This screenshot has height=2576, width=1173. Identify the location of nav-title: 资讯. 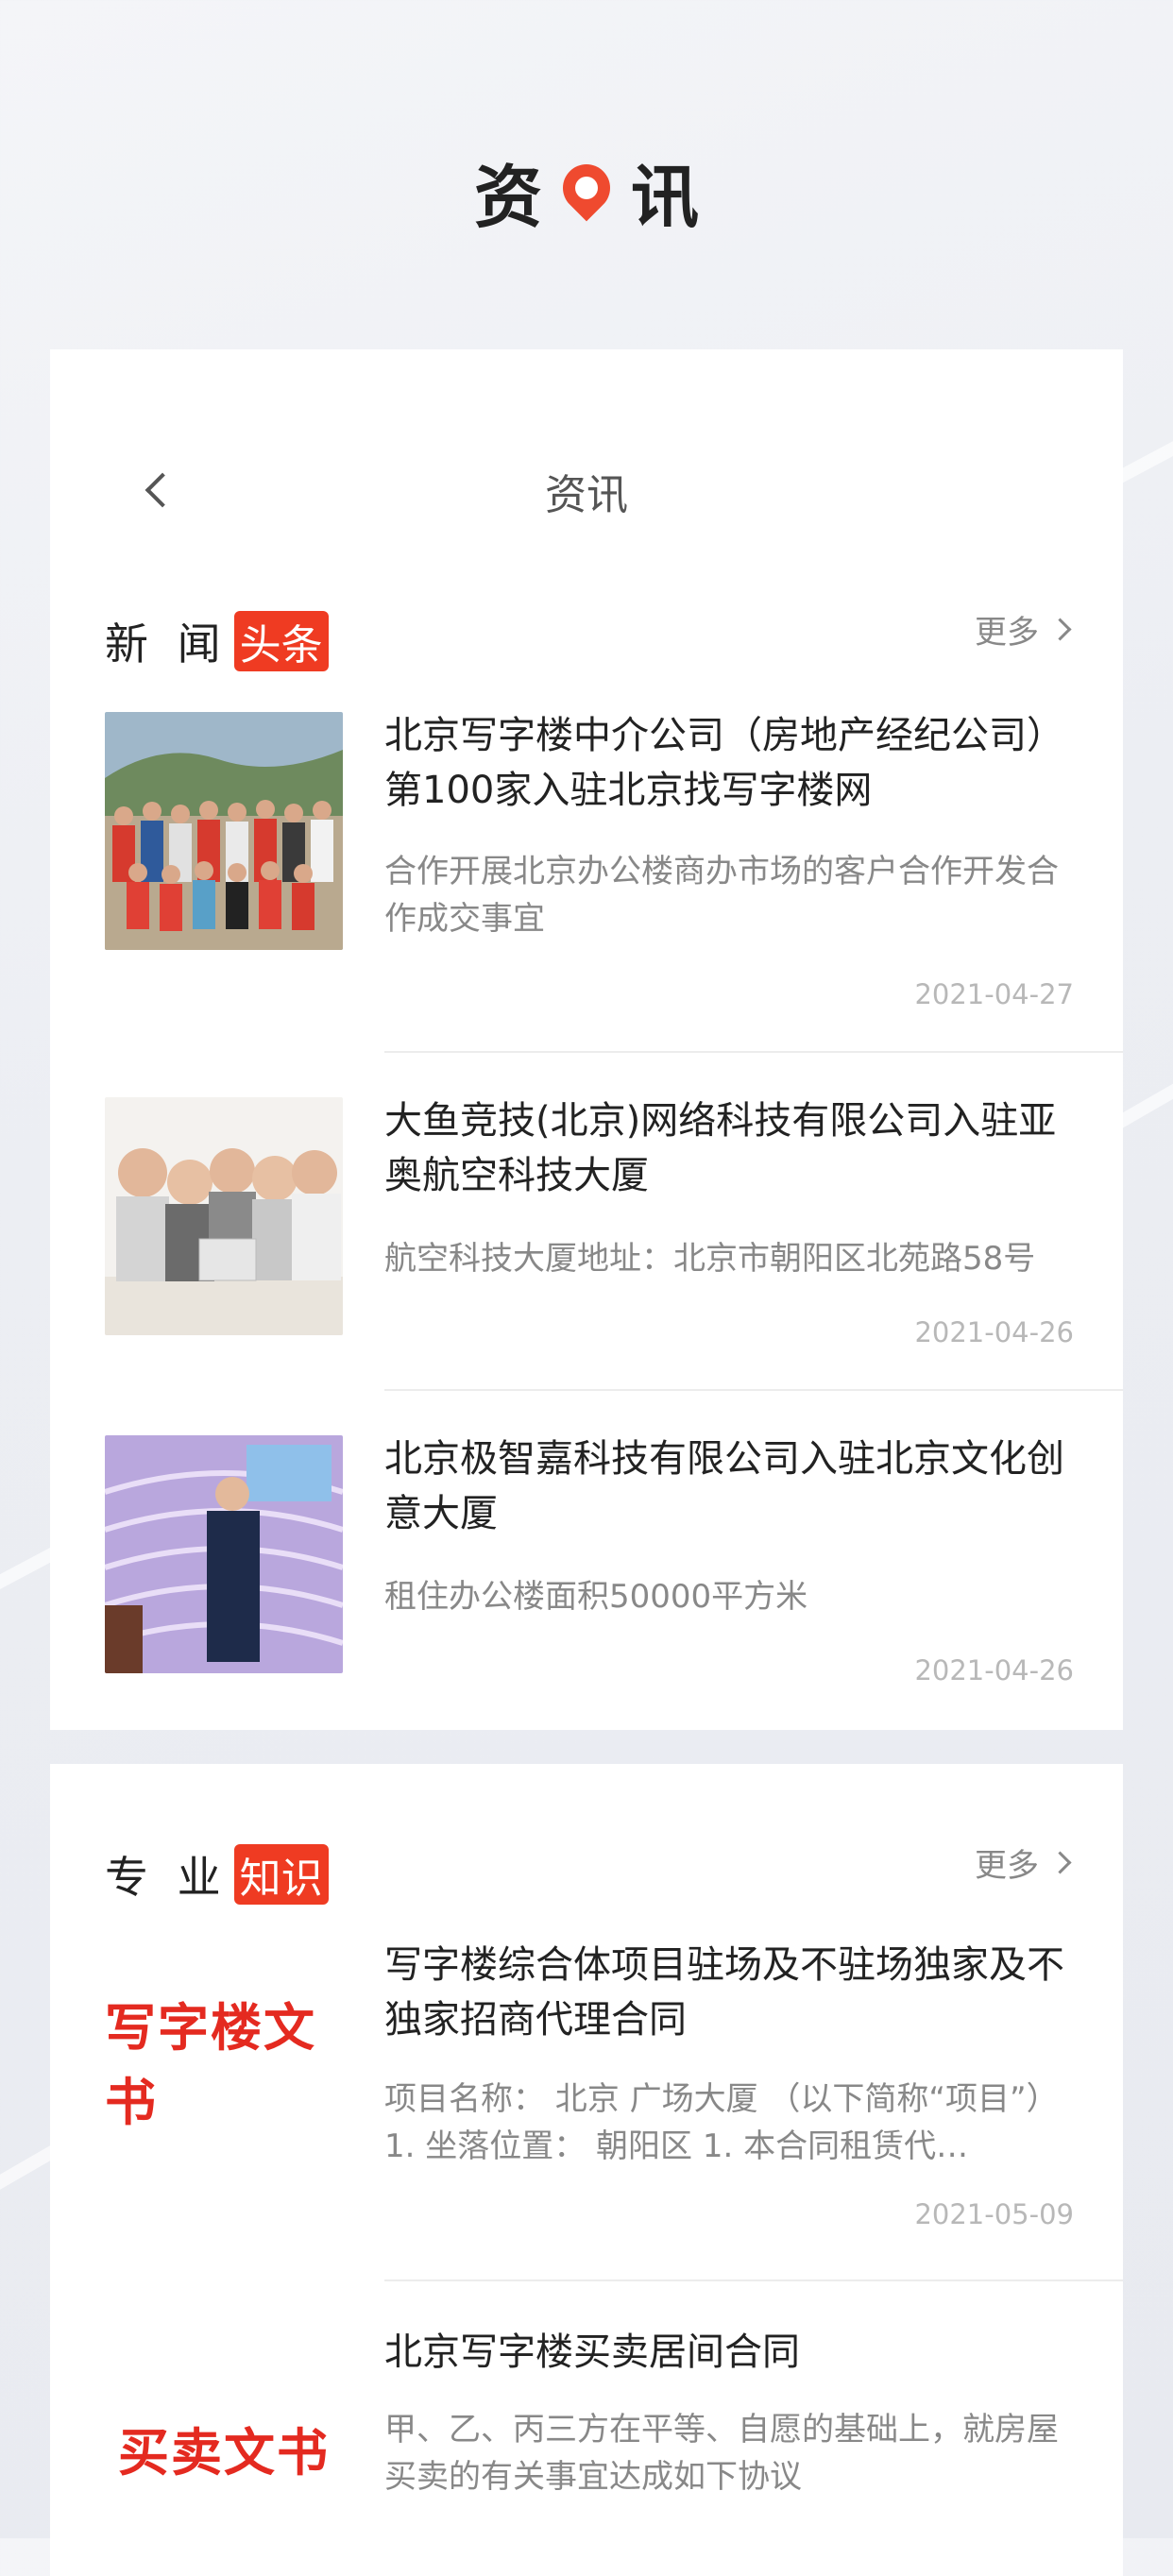
(586, 491).